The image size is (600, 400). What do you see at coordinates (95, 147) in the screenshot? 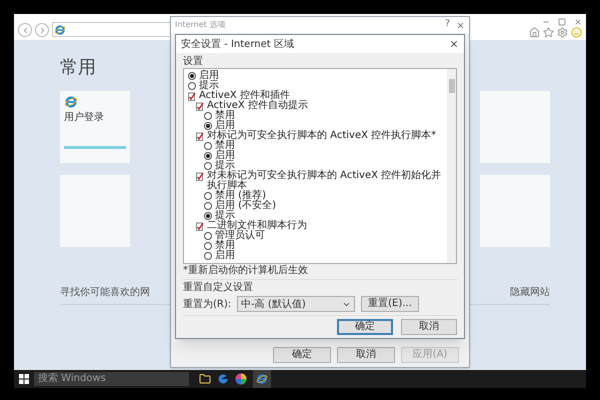
I see `tile-bar` at bounding box center [95, 147].